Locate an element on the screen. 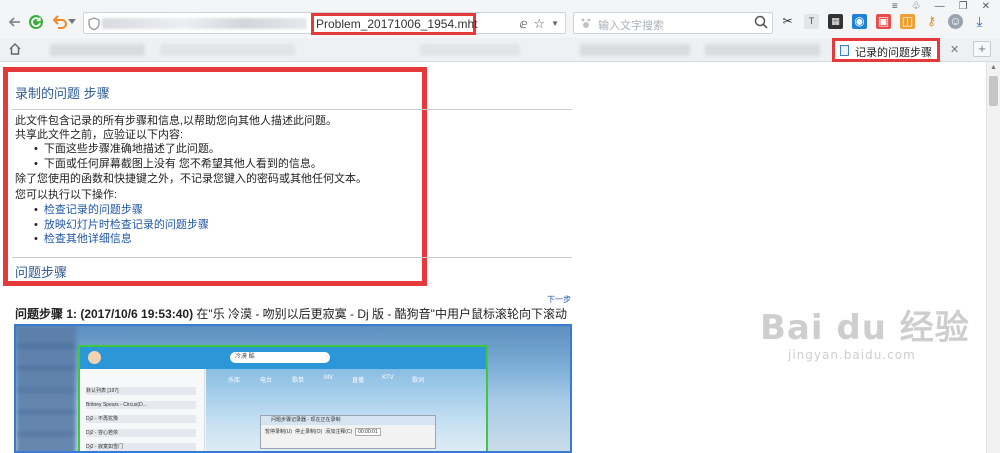 This screenshot has height=453, width=1000. recorder-title: 问题步骤记录器 - 现在正在录制 is located at coordinates (348, 420).